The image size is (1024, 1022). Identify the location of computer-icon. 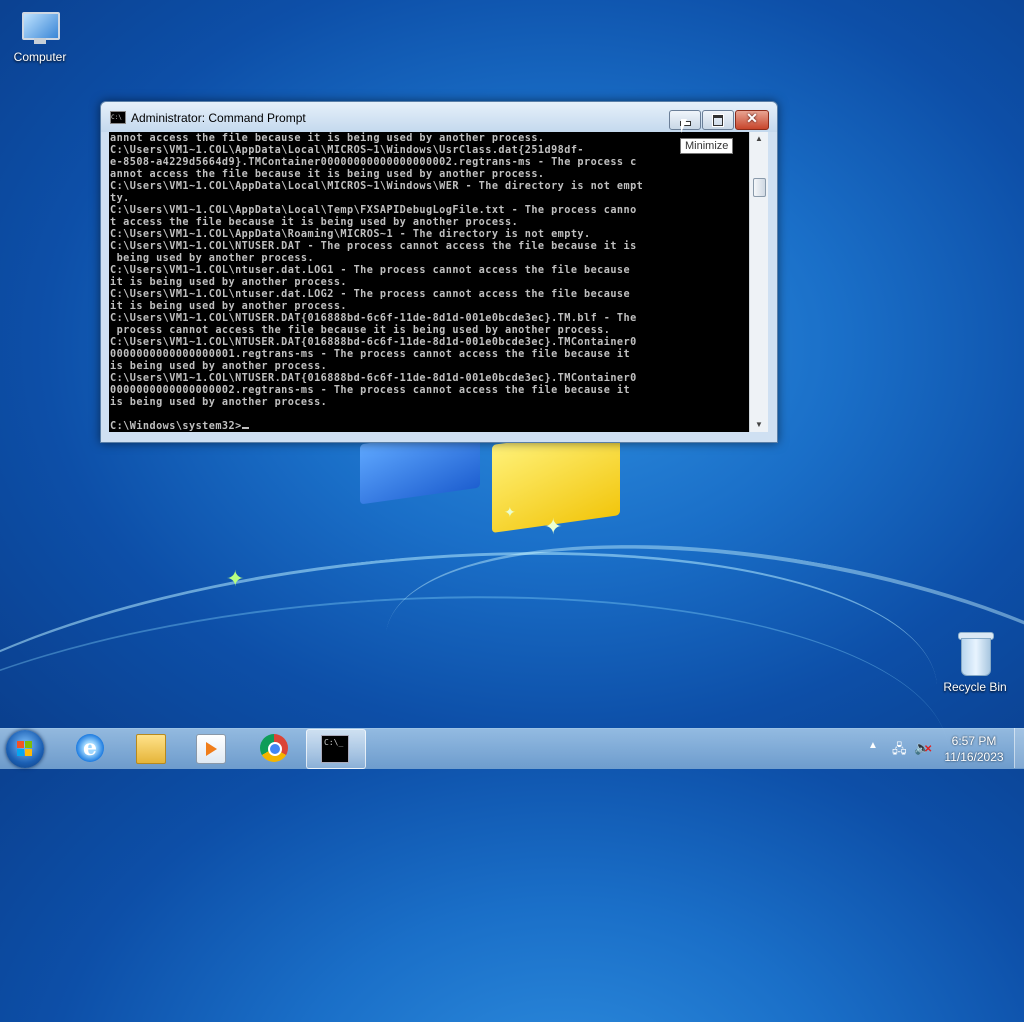
(40, 28).